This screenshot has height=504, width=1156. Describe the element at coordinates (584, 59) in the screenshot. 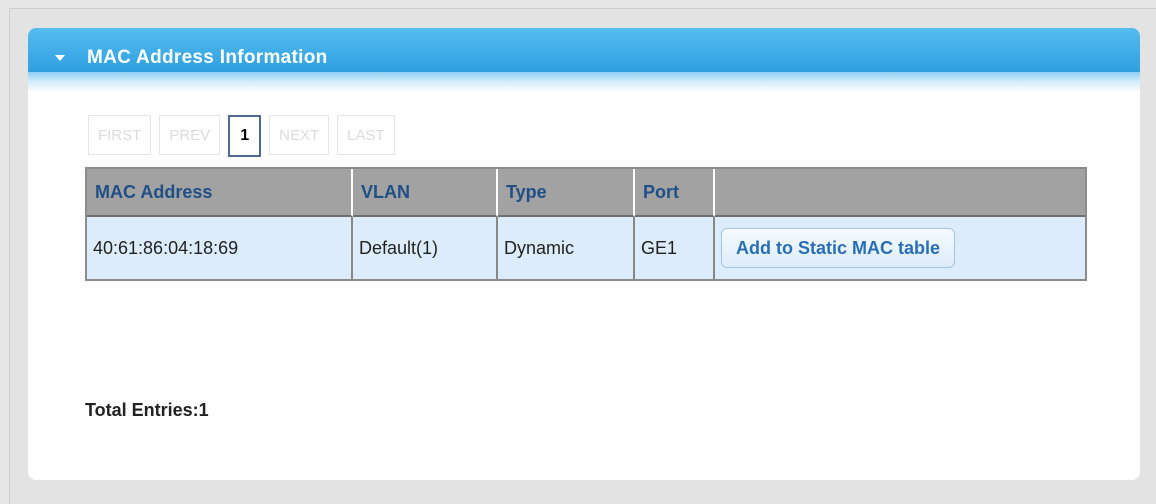

I see `panel-header: MAC Address Information` at that location.